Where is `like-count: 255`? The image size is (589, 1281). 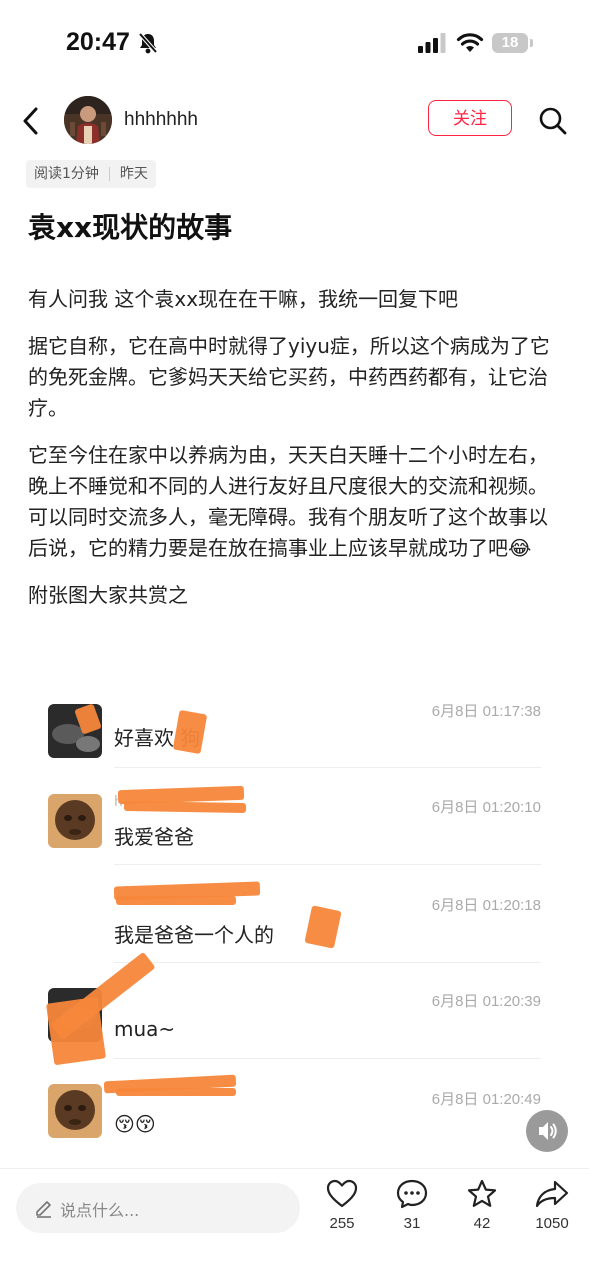
like-count: 255 is located at coordinates (342, 1223).